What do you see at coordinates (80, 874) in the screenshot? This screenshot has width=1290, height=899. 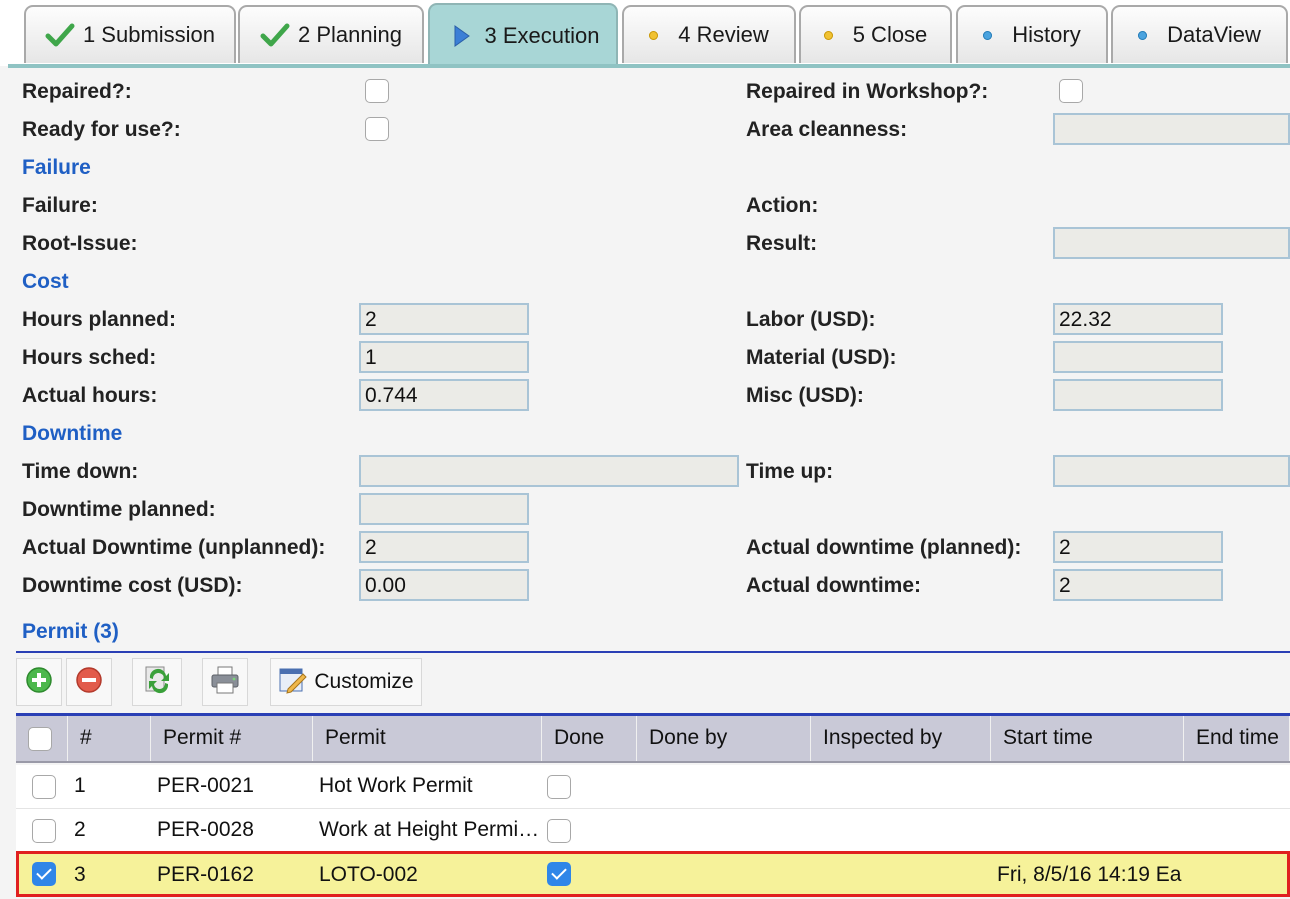 I see `row-number: 3` at bounding box center [80, 874].